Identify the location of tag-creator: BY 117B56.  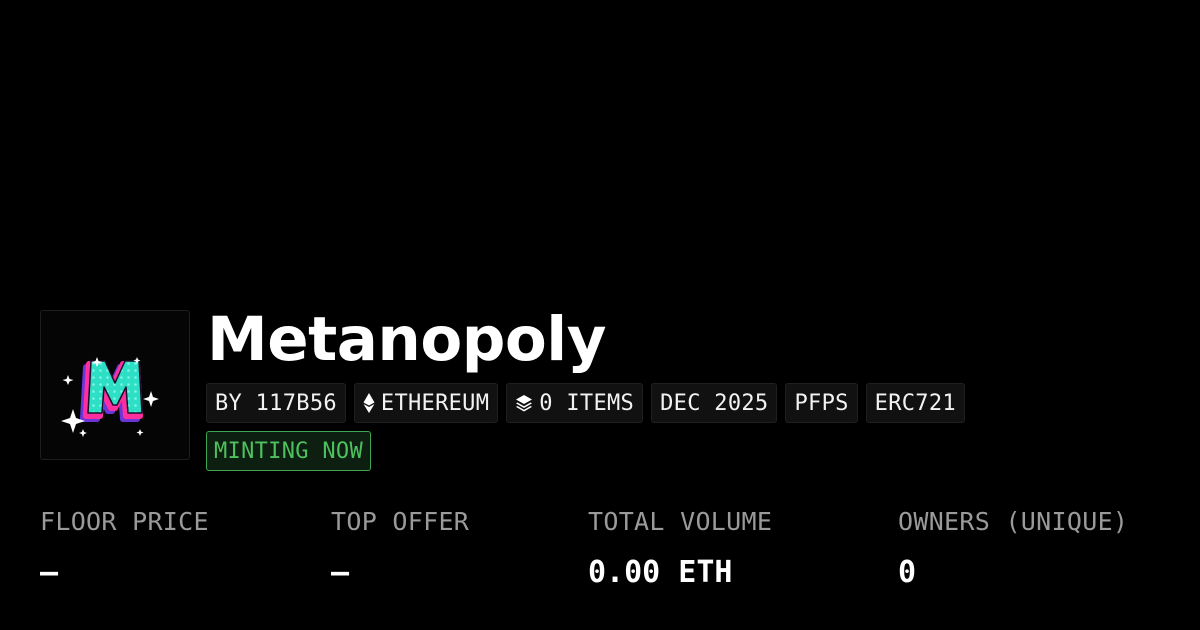
(276, 403).